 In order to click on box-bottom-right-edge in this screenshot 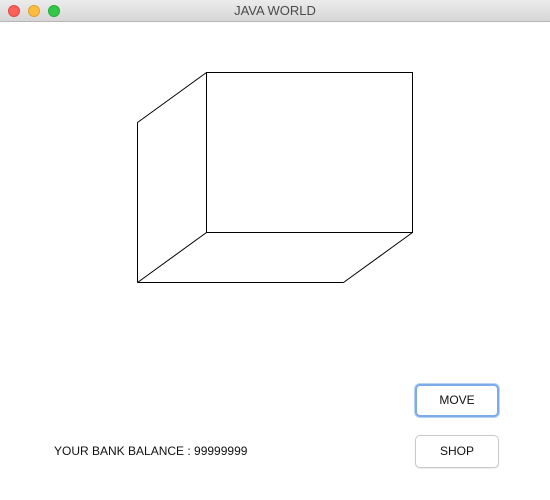, I will do `click(378, 257)`.